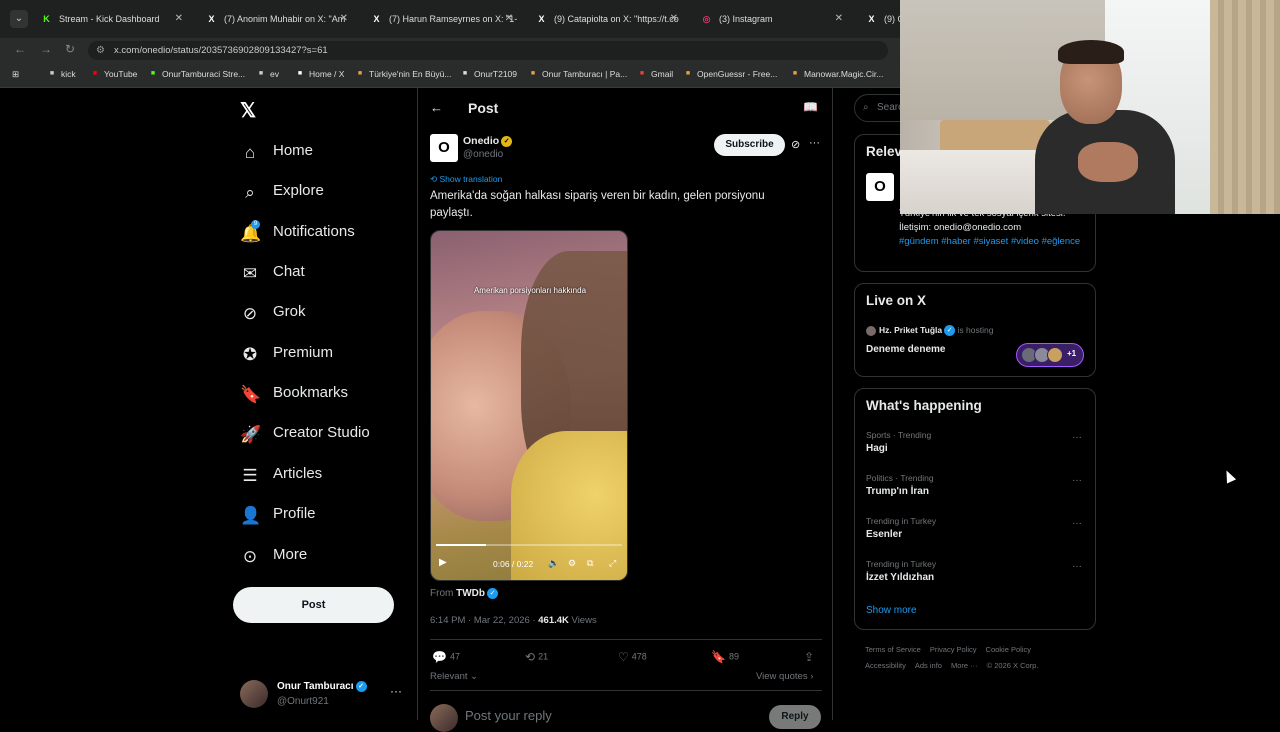 The height and width of the screenshot is (732, 1280). Describe the element at coordinates (1013, 665) in the screenshot. I see `footer-link: © 2026 X Corp.` at that location.